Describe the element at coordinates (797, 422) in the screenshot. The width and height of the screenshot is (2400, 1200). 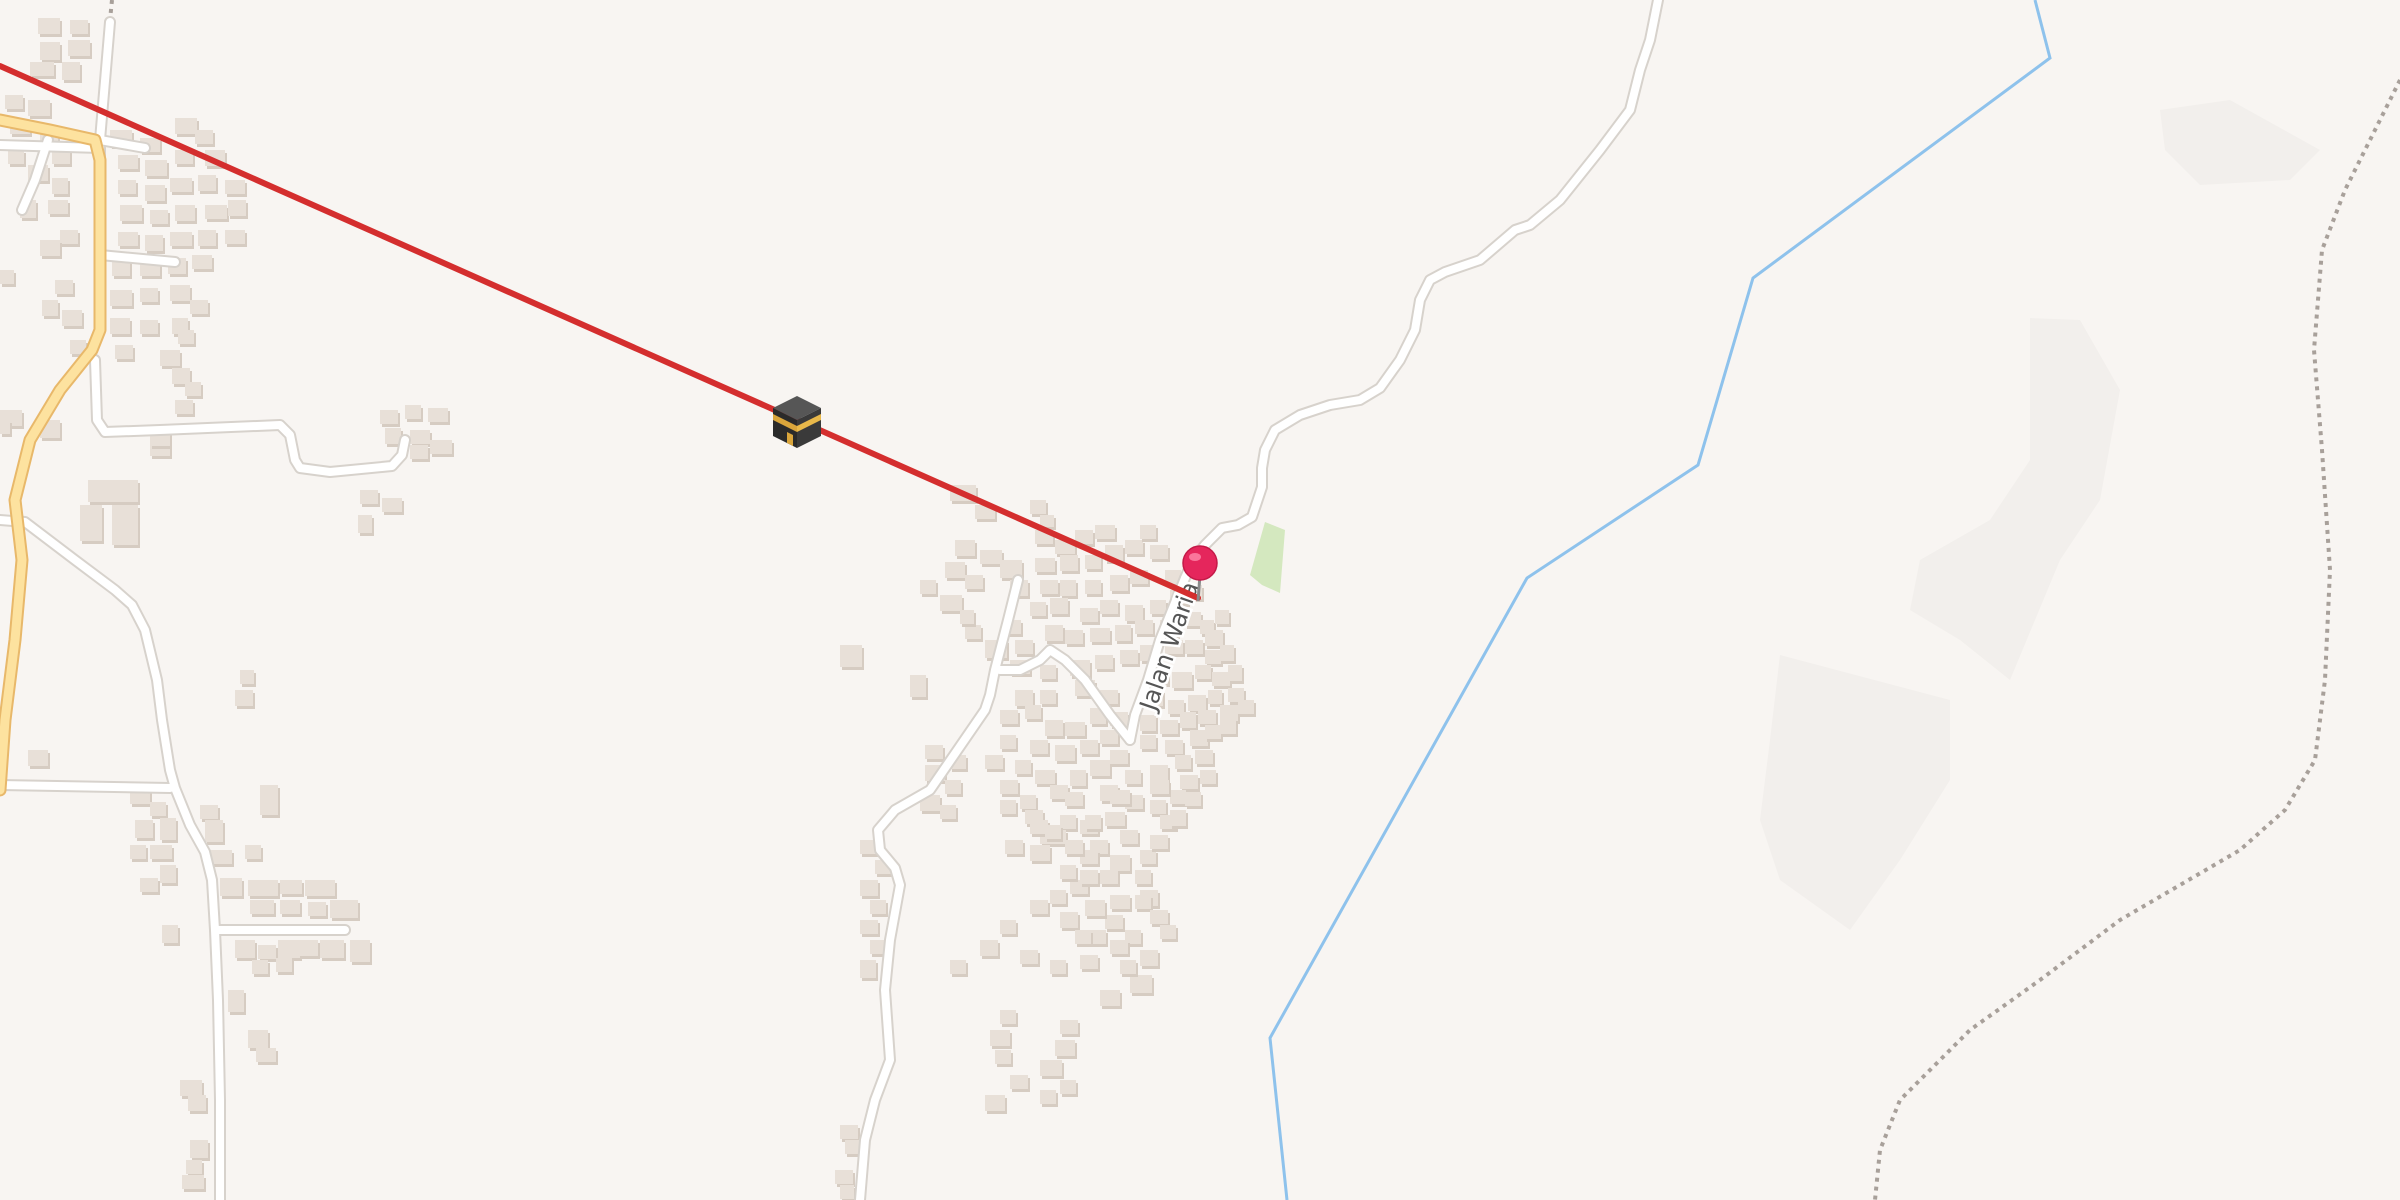
I see `kaaba-icon` at that location.